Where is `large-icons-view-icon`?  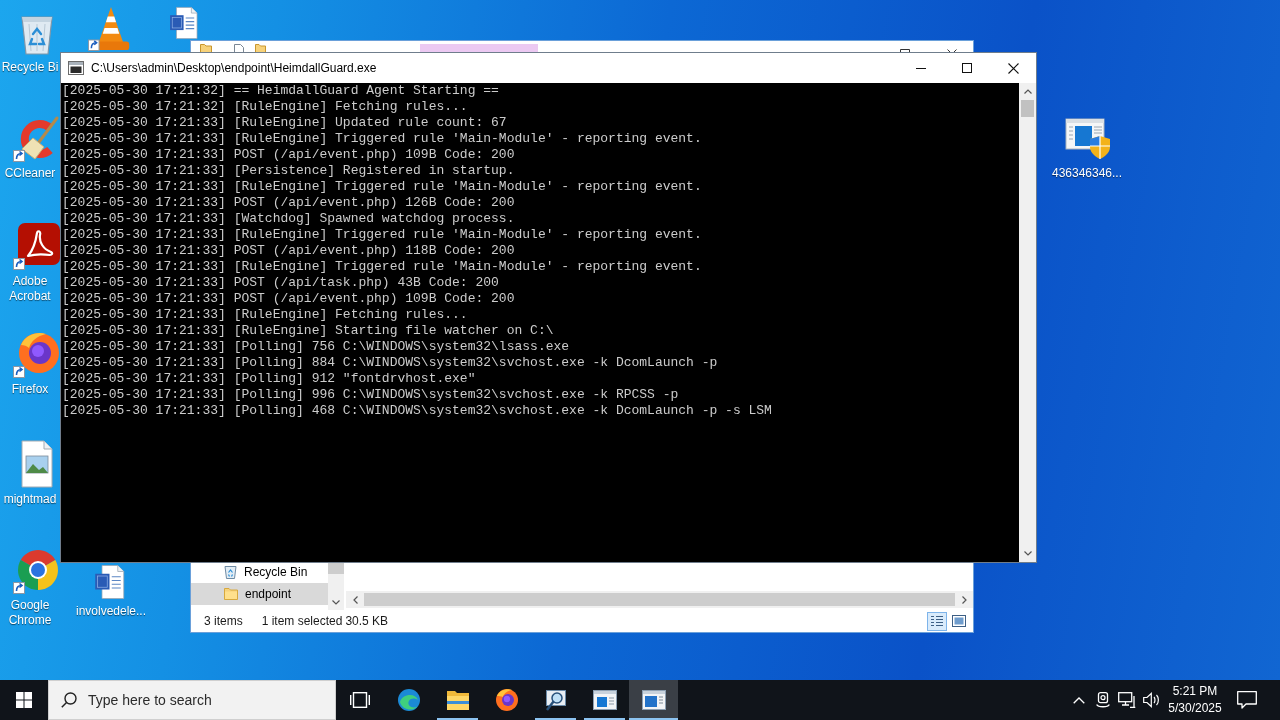 large-icons-view-icon is located at coordinates (959, 621).